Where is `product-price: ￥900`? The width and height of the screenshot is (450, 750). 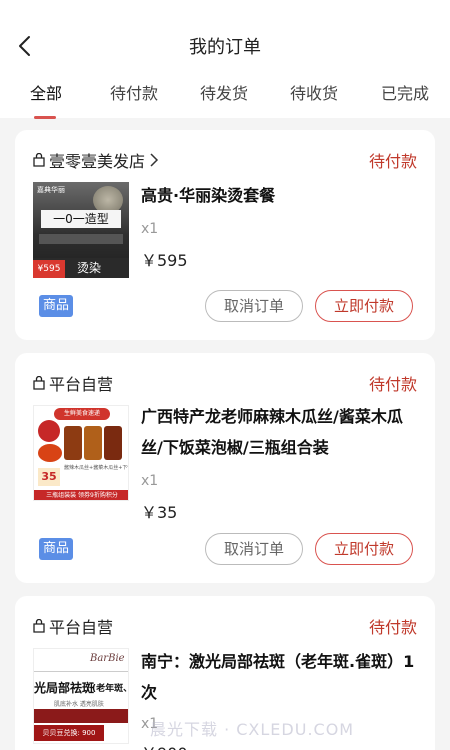
product-price: ￥900 is located at coordinates (164, 745).